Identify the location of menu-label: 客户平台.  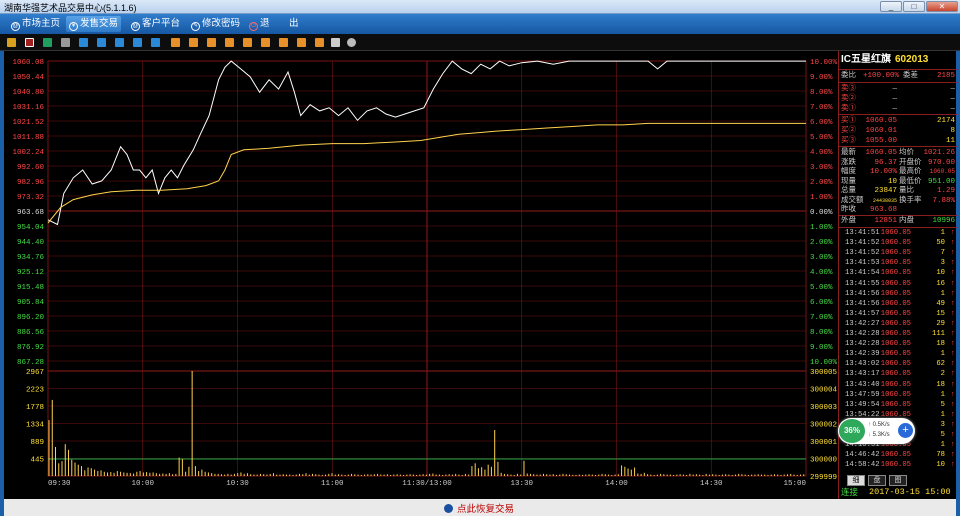
(161, 23).